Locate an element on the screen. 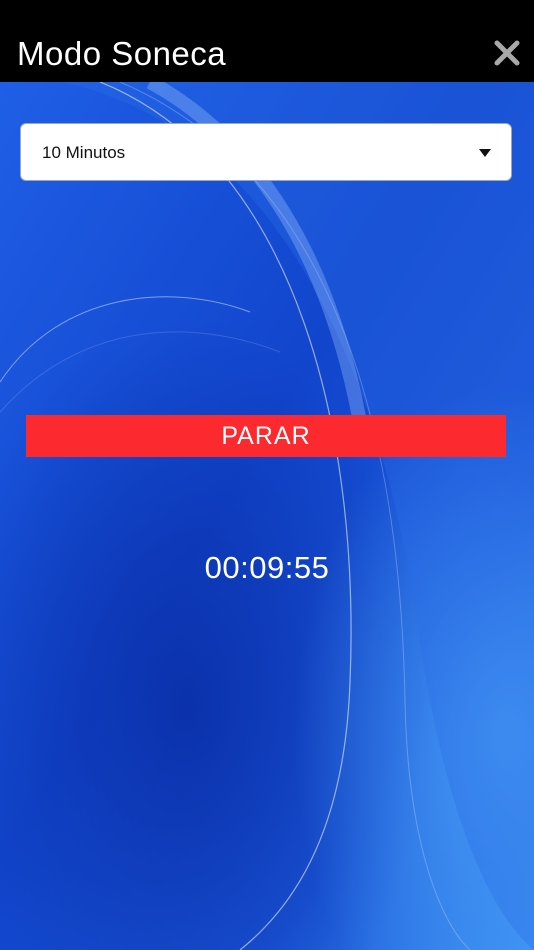  countdown-timer: 00:09:55 is located at coordinates (267, 567).